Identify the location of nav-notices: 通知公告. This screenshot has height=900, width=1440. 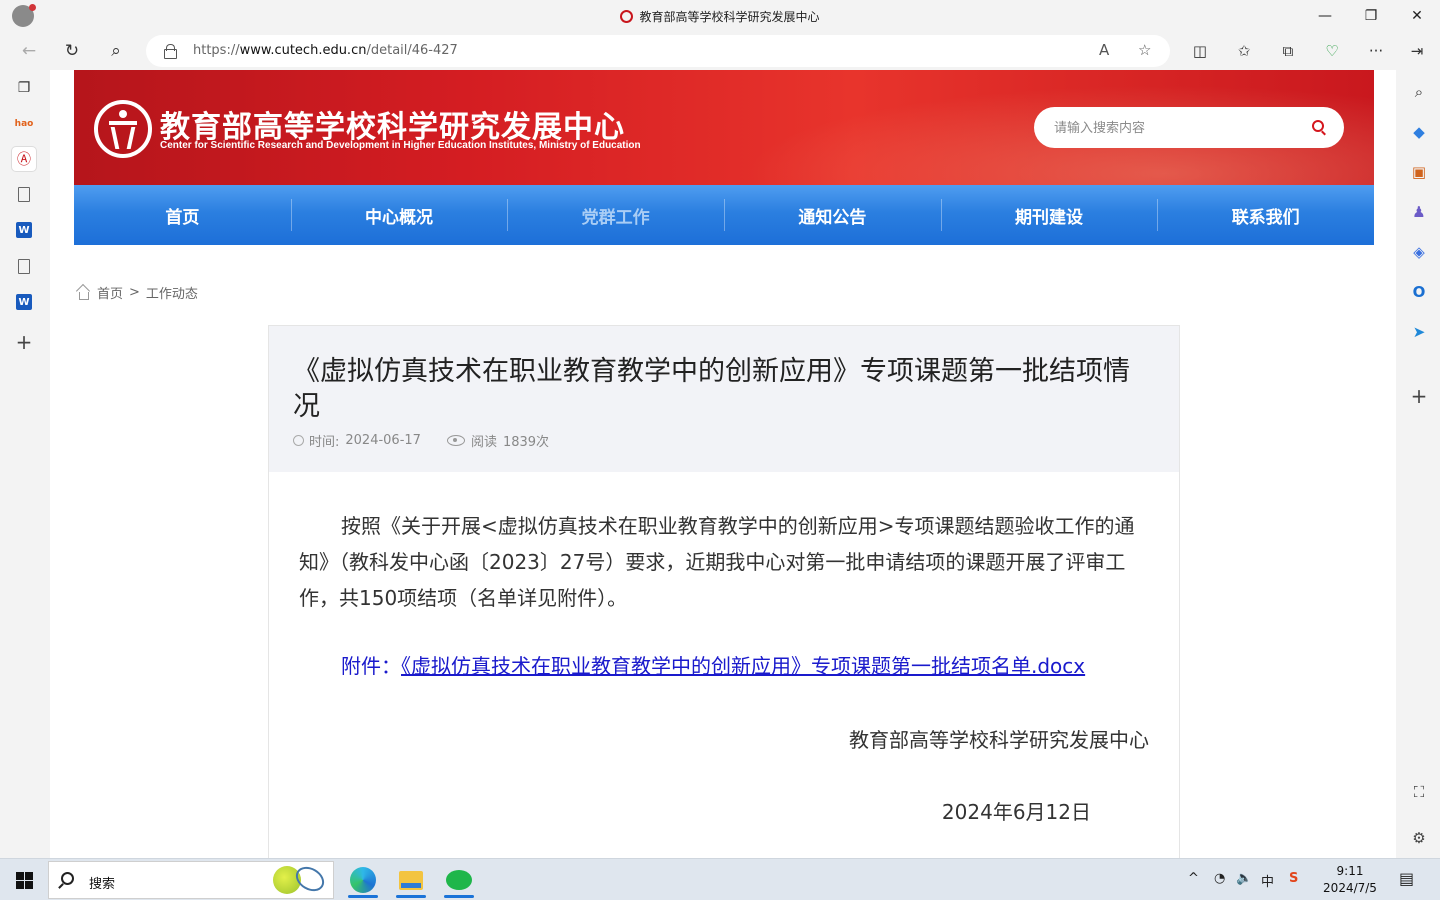
(832, 215).